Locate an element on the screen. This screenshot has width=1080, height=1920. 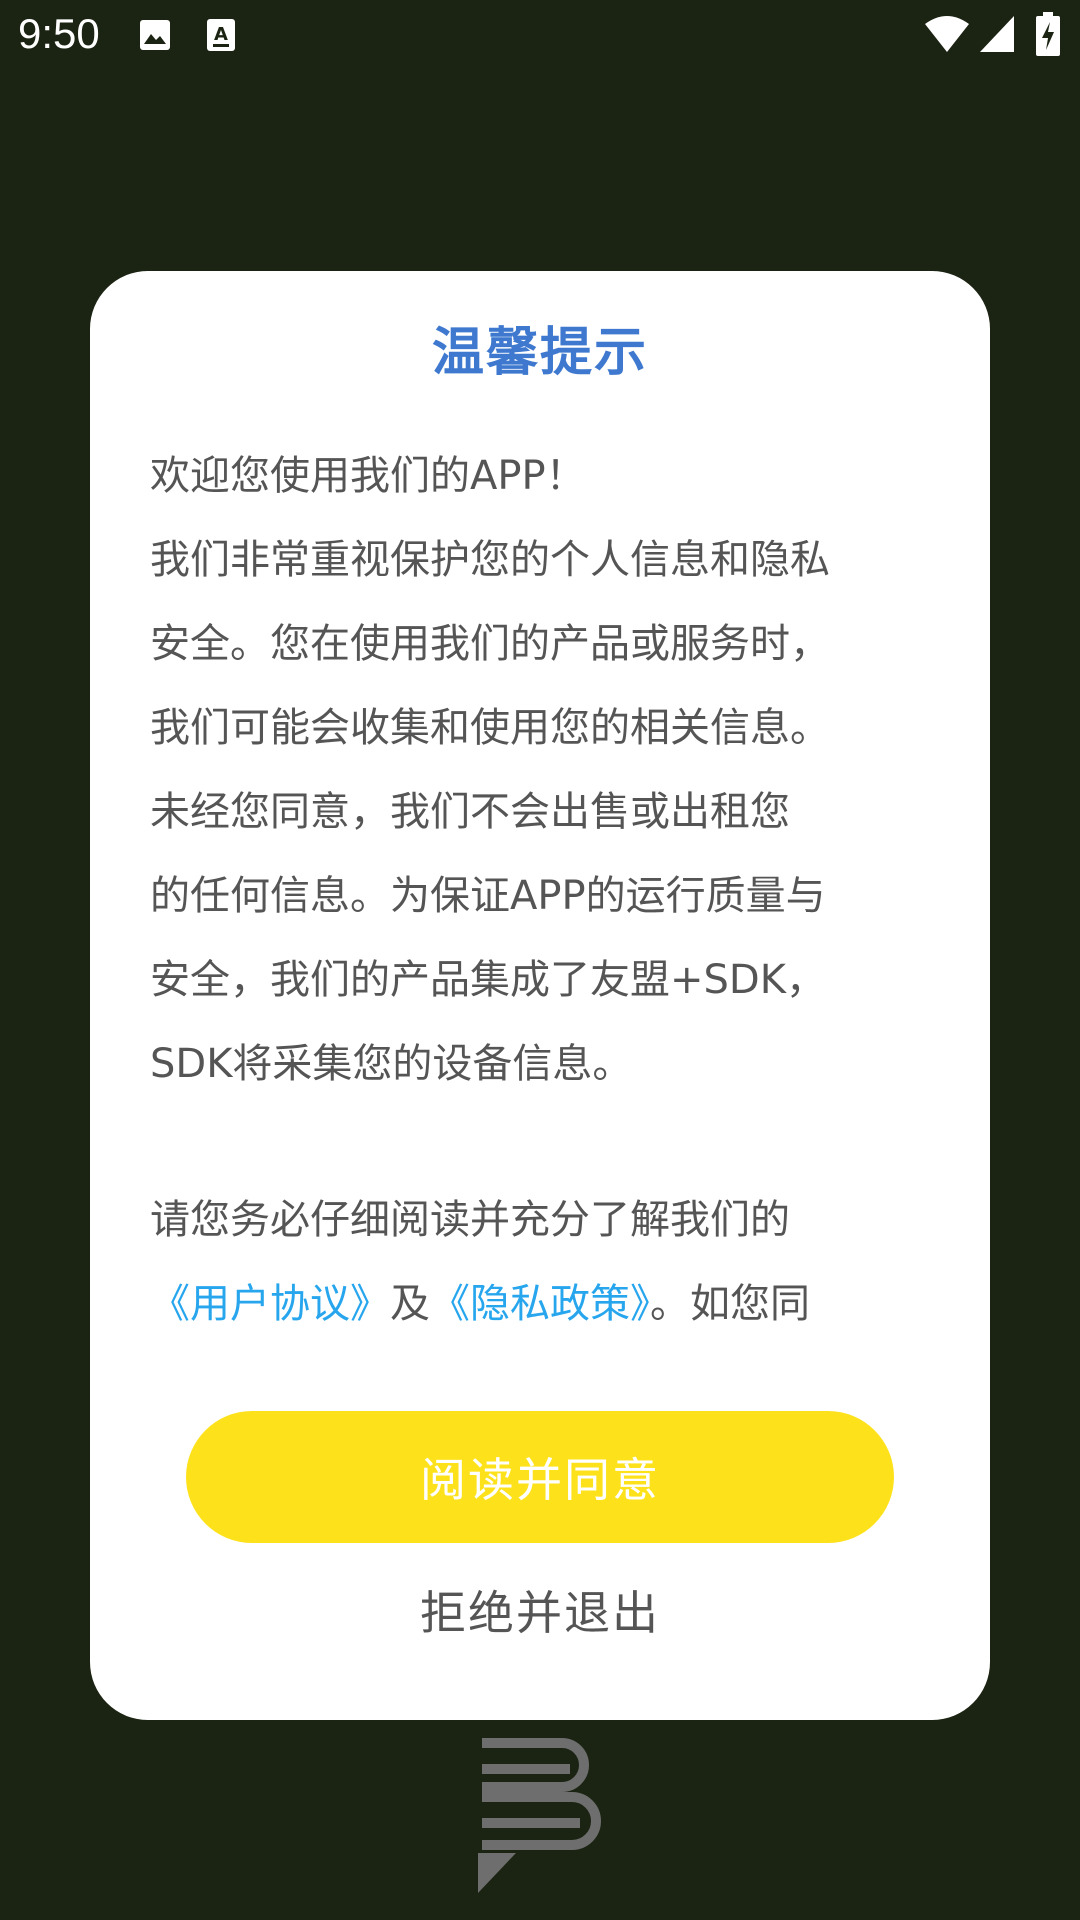
agree-button: 阅读并同意 is located at coordinates (540, 1477).